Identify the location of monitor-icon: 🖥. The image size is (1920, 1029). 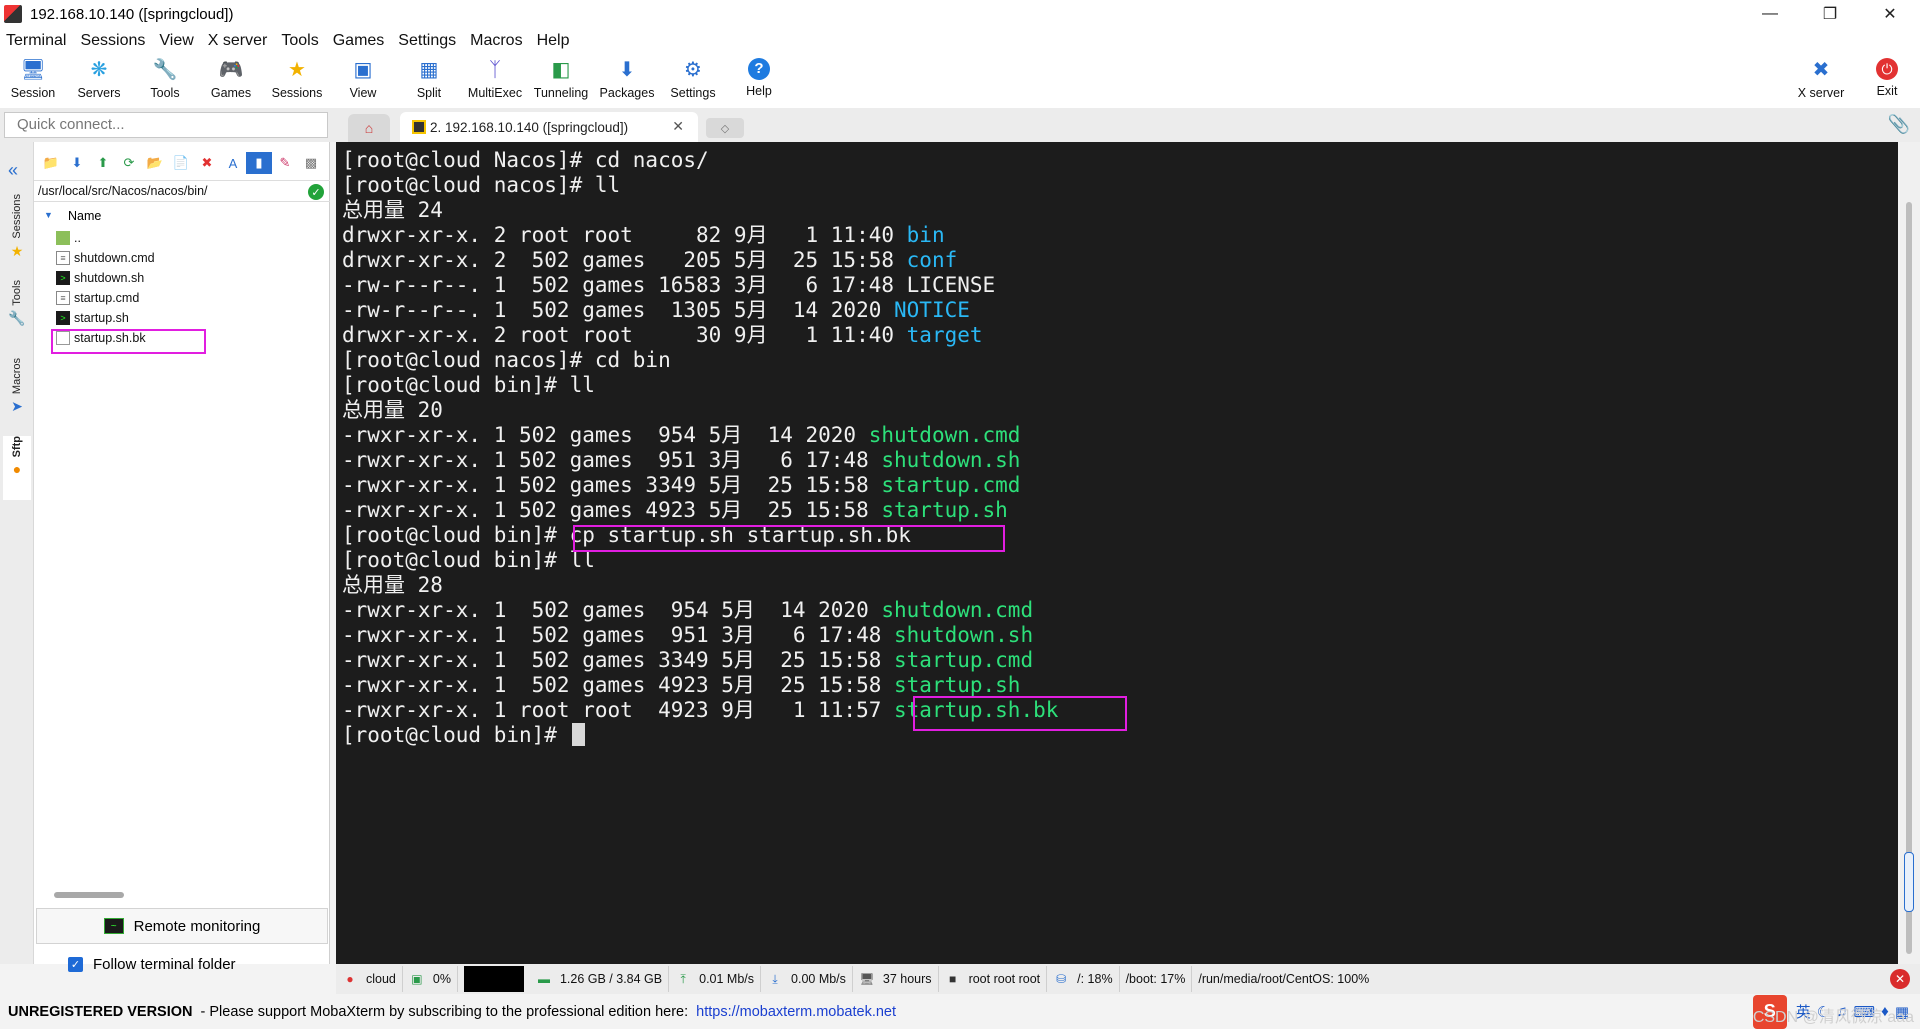
(33, 70).